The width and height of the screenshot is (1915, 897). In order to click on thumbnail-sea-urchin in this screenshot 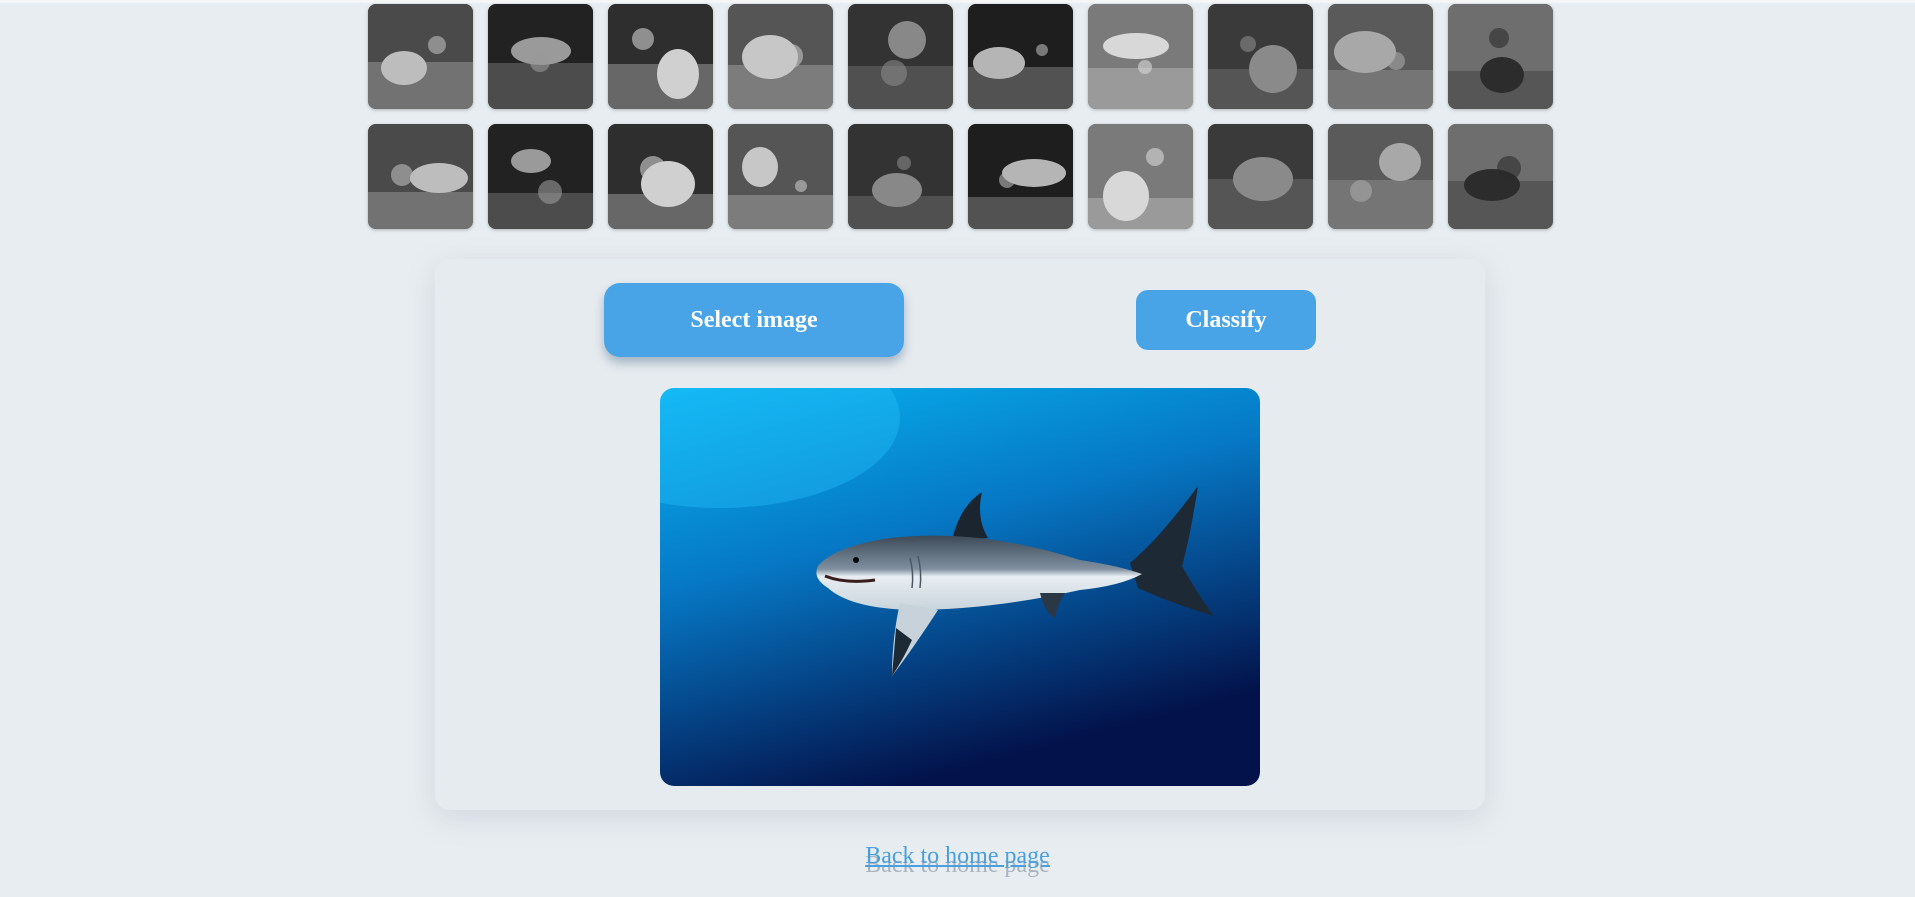, I will do `click(900, 176)`.